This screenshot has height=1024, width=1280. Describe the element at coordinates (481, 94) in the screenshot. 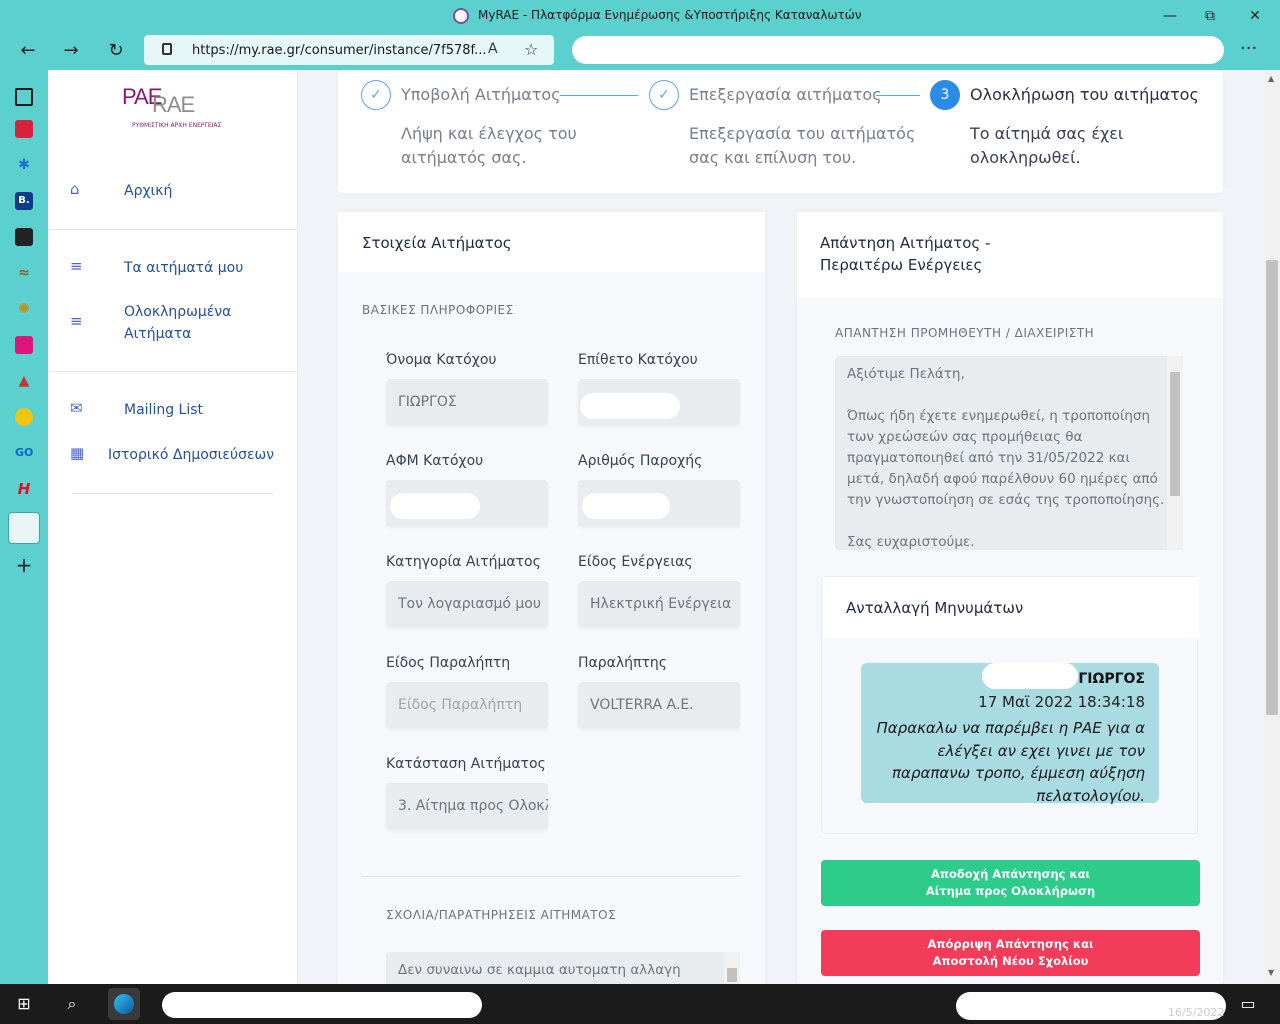

I see `step-1-title: Υποβολή Αιτήματος` at that location.